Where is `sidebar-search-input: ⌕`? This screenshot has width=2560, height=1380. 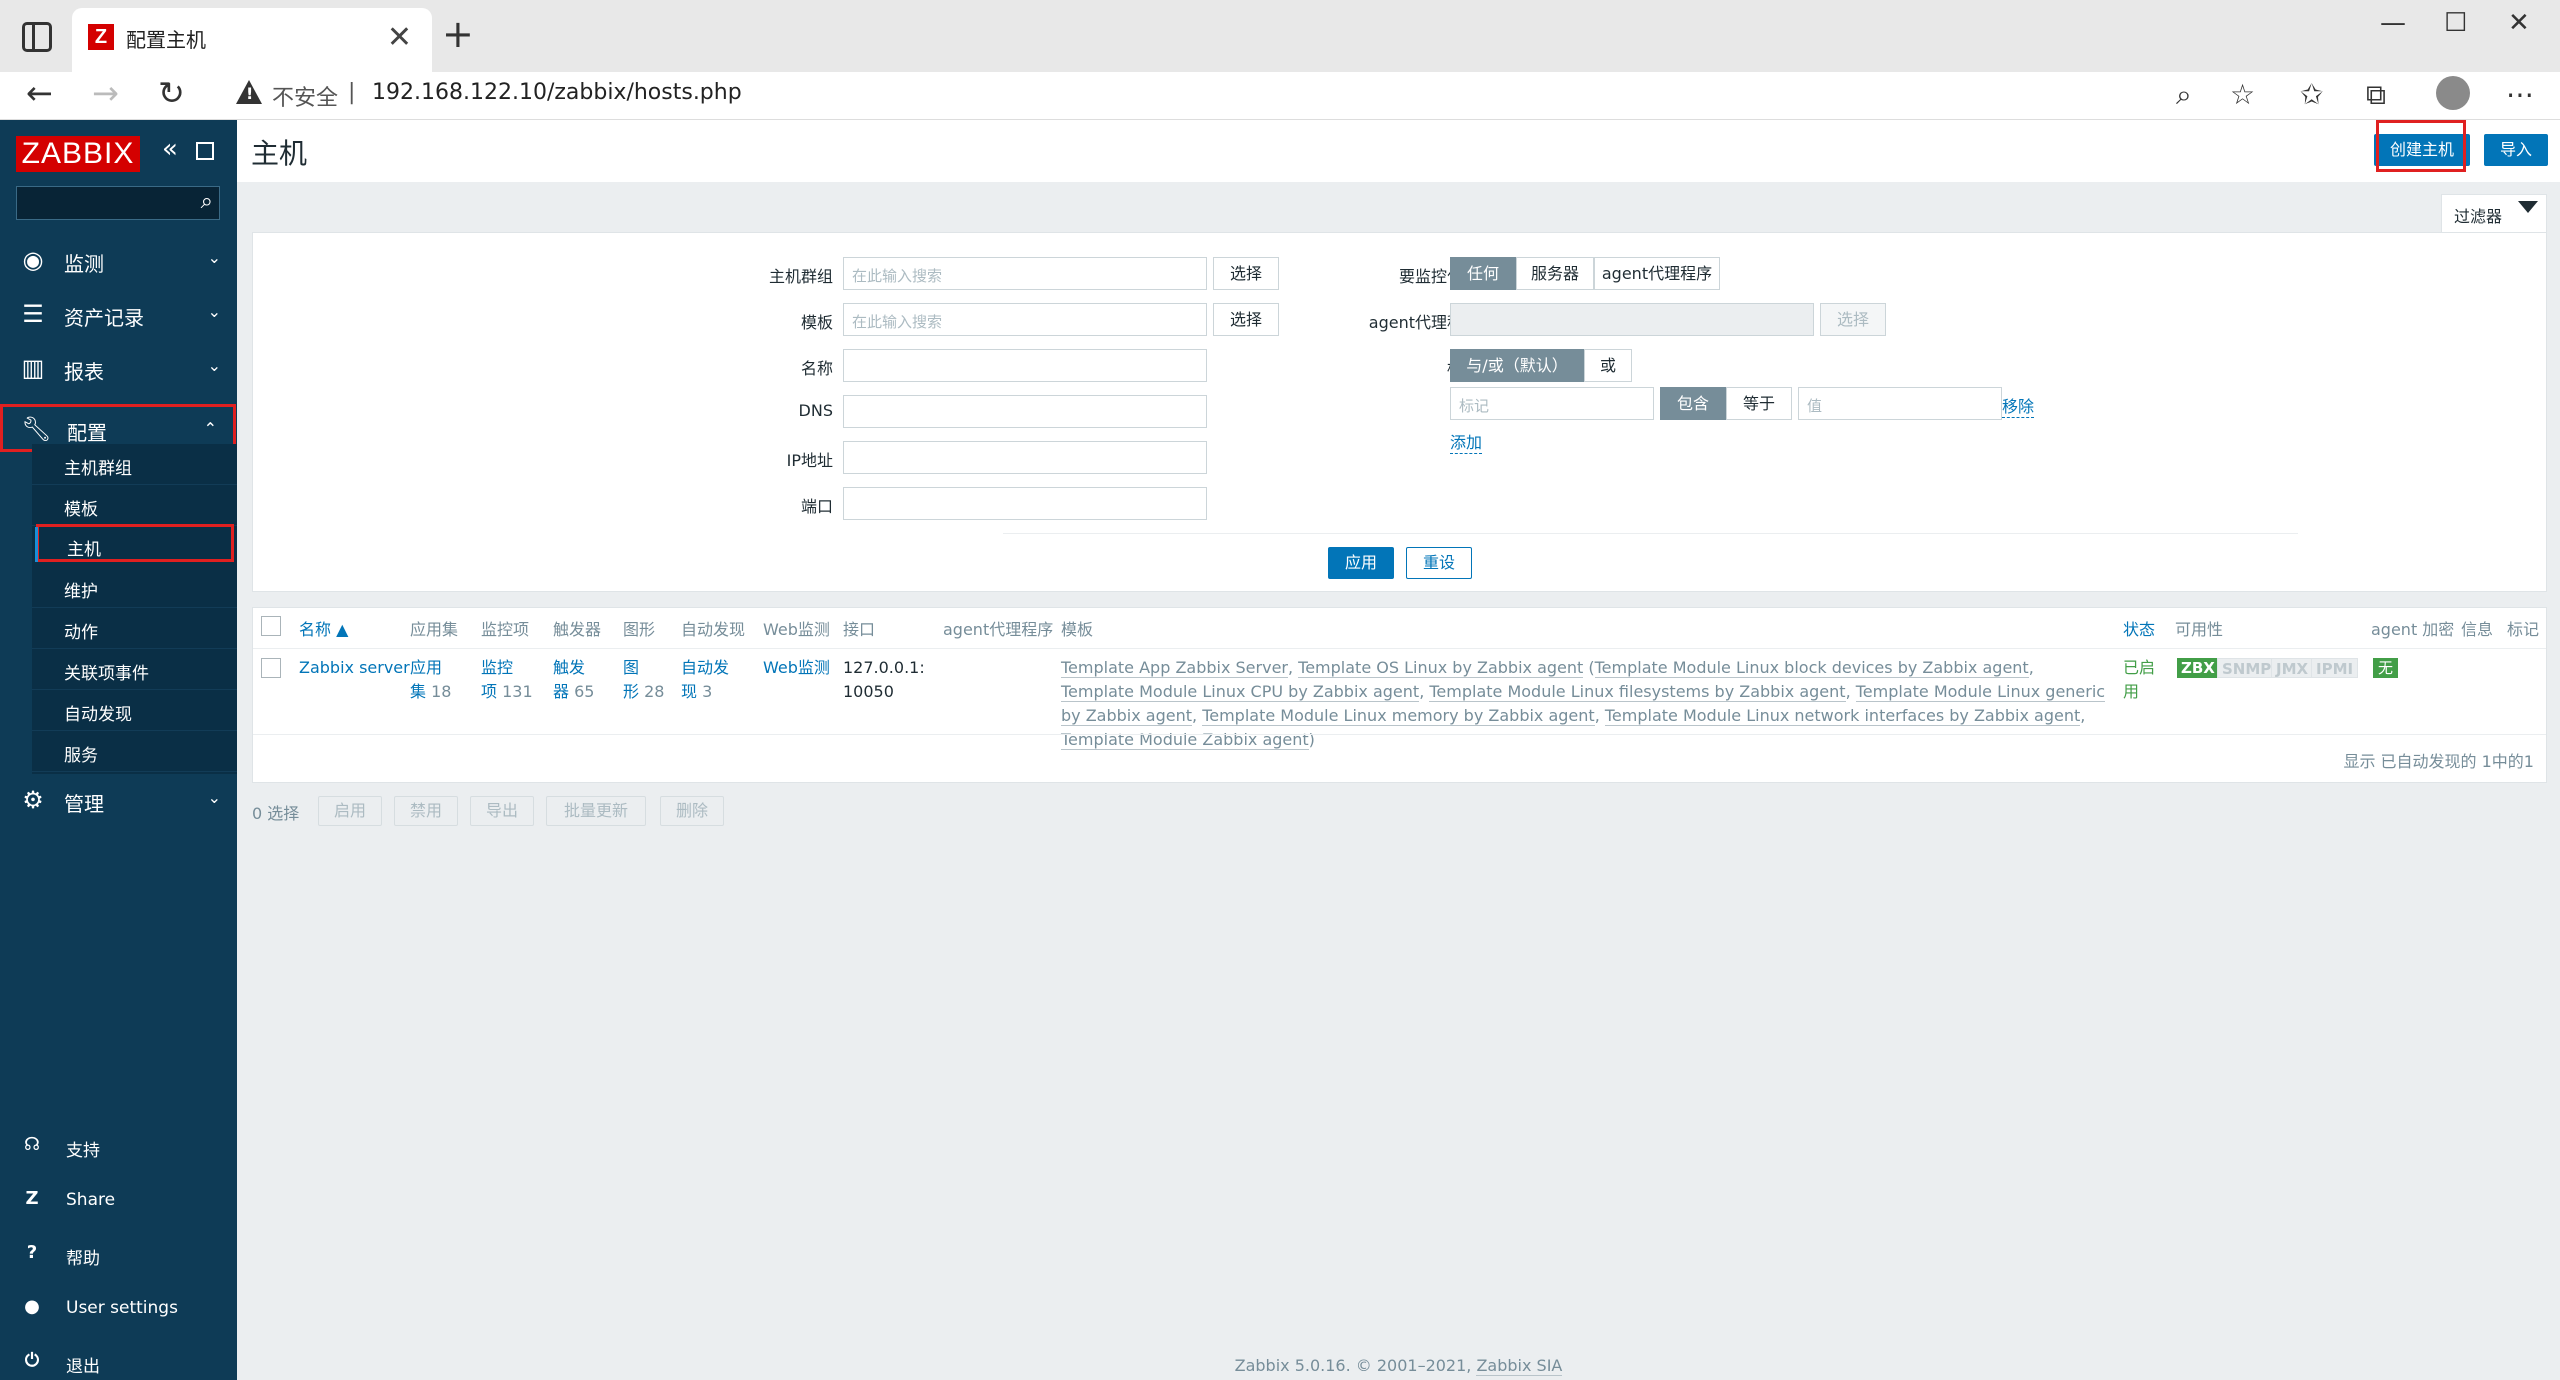
sidebar-search-input: ⌕ is located at coordinates (118, 203).